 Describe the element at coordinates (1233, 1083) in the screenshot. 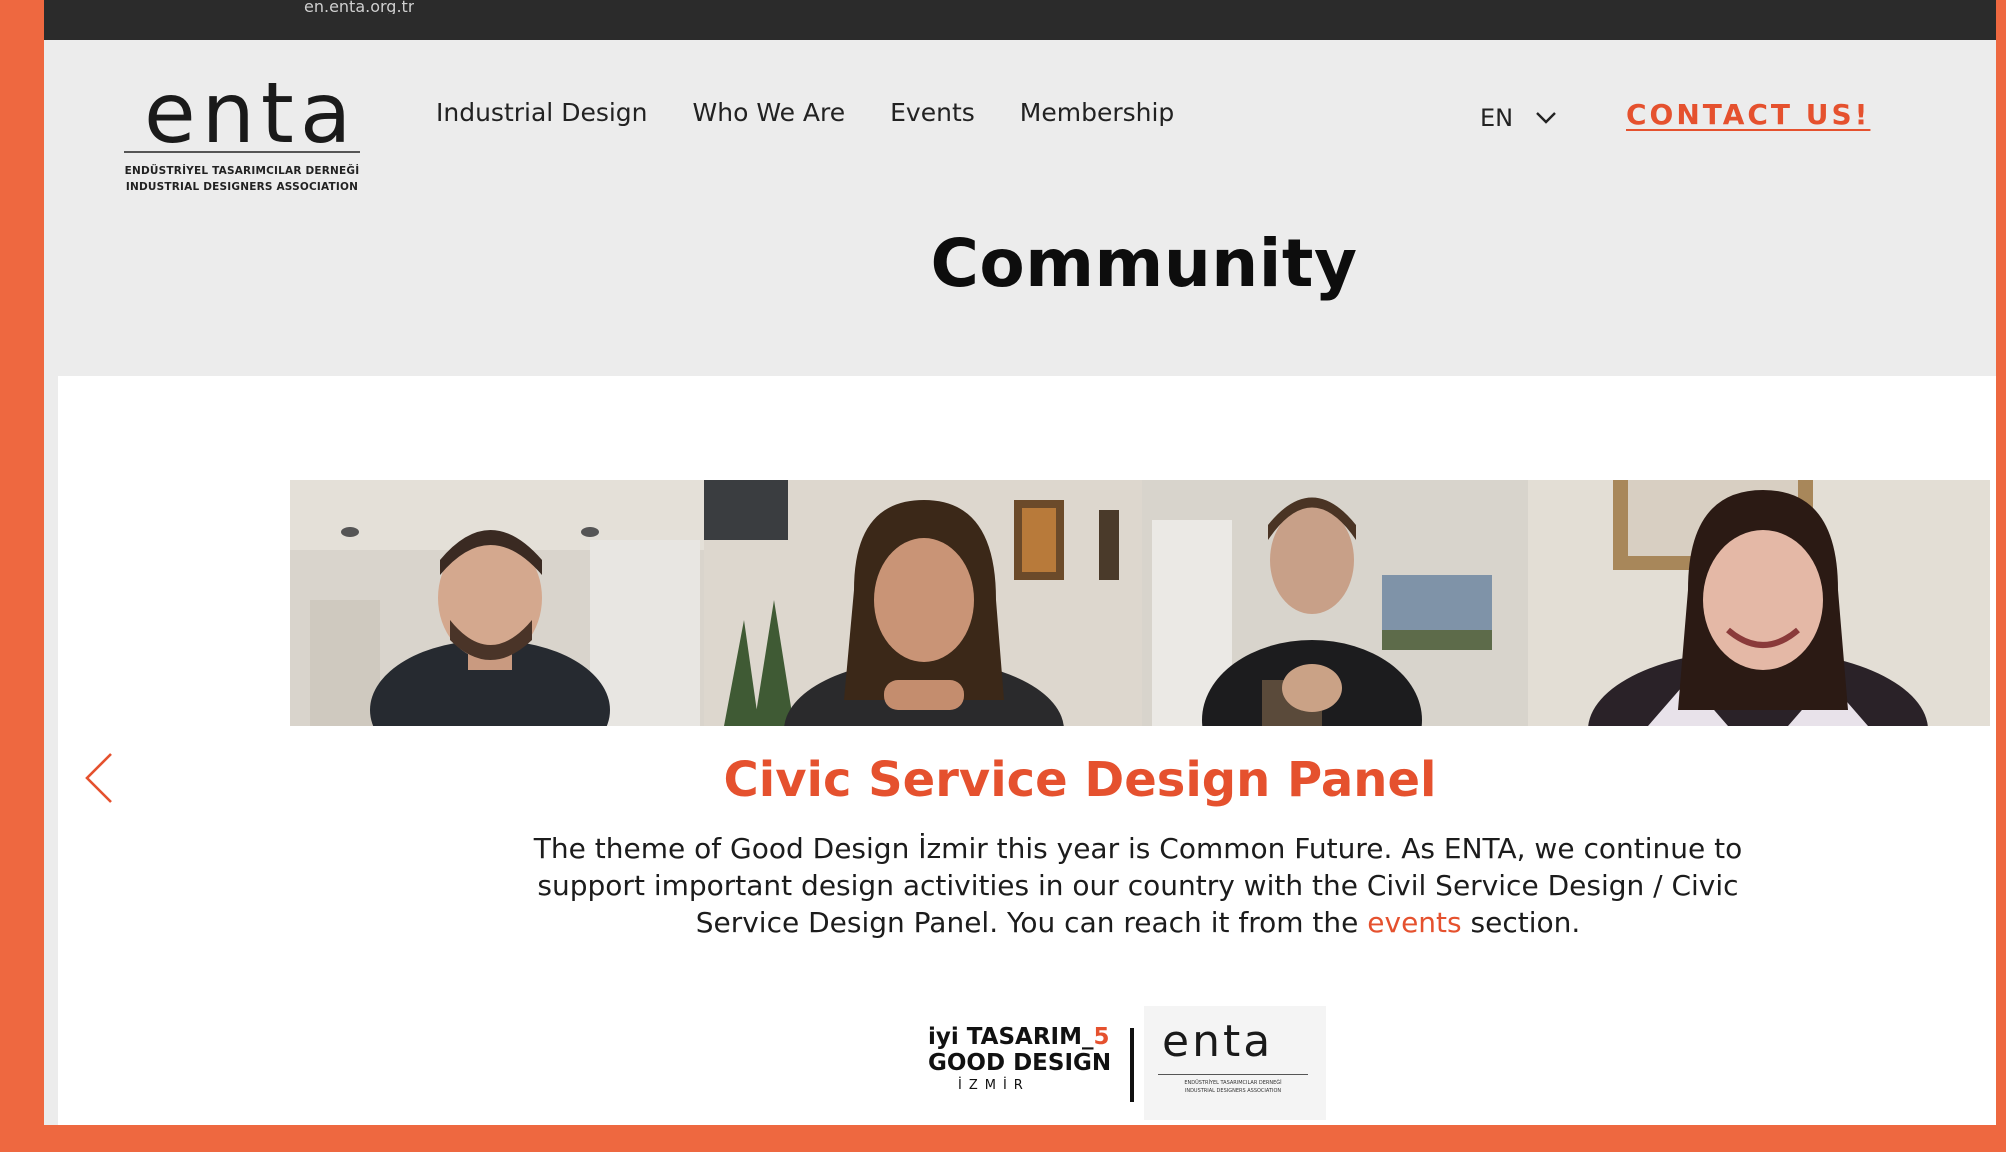

I see `small-logo-subtitle-tr: ENDÜSTRİYEL TASARIMCILAR DERNEĞİ` at that location.